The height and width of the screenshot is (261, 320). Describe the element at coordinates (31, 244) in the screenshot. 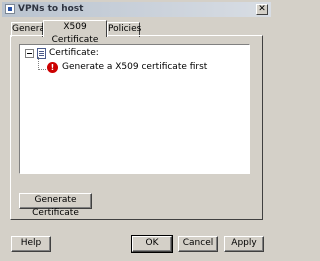

I see `help-button: Help` at that location.